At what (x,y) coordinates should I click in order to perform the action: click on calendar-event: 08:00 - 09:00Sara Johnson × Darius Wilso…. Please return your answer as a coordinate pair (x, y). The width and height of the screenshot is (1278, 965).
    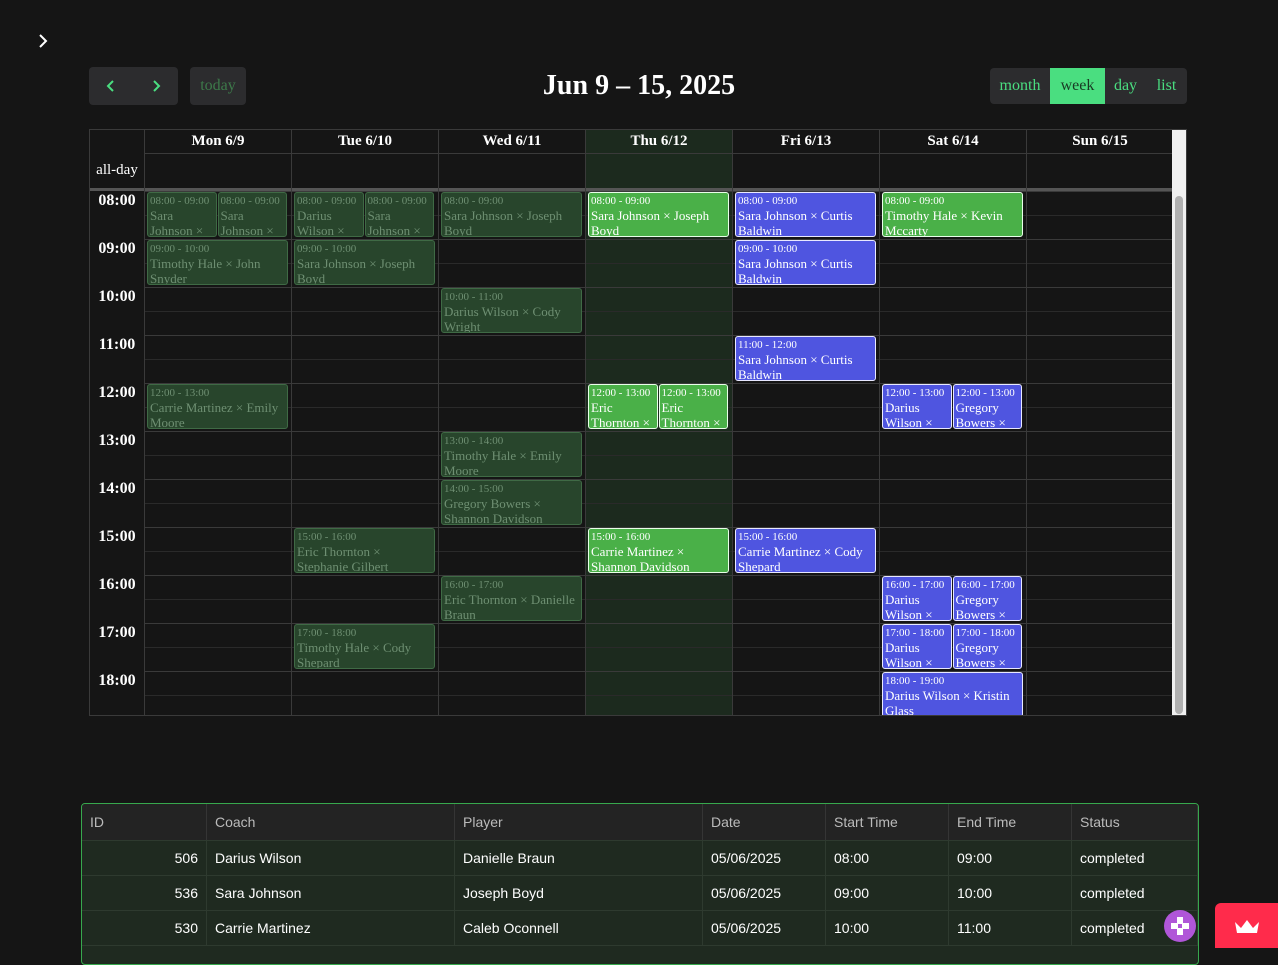
    Looking at the image, I should click on (182, 214).